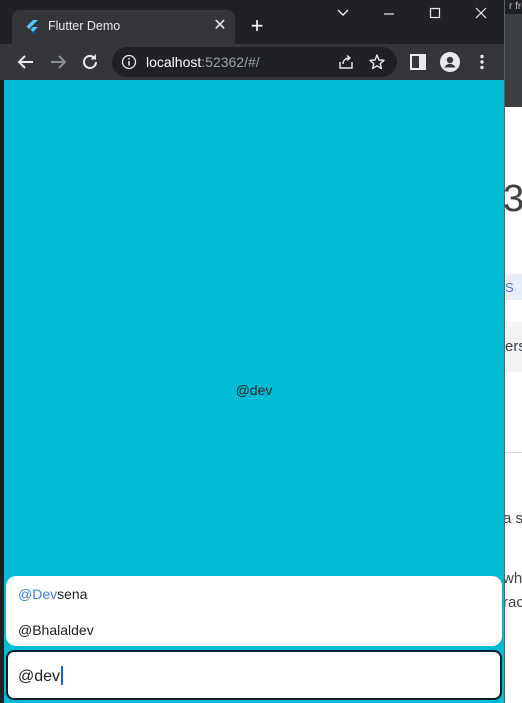  Describe the element at coordinates (230, 62) in the screenshot. I see `url-path: :52362/#/` at that location.